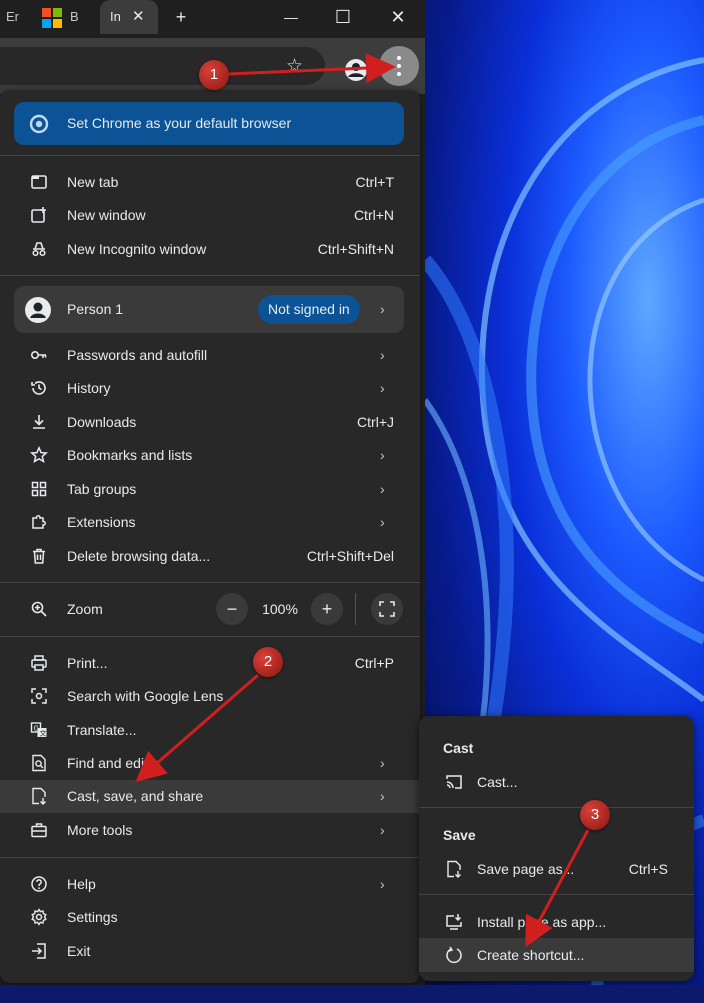 Image resolution: width=704 pixels, height=1003 pixels. What do you see at coordinates (100, 830) in the screenshot?
I see `menu-item-label: More tools` at bounding box center [100, 830].